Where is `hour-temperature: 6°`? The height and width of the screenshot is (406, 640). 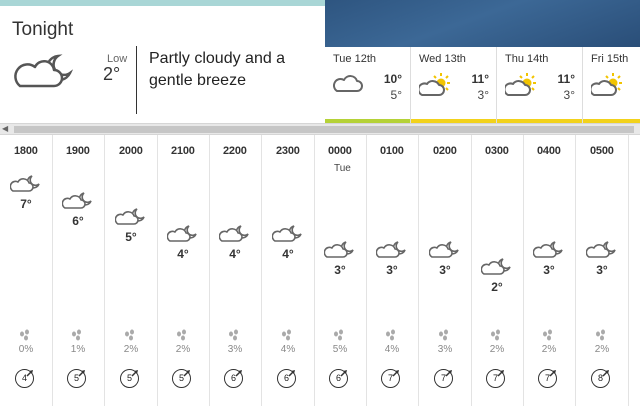
hour-temperature: 6° is located at coordinates (78, 221).